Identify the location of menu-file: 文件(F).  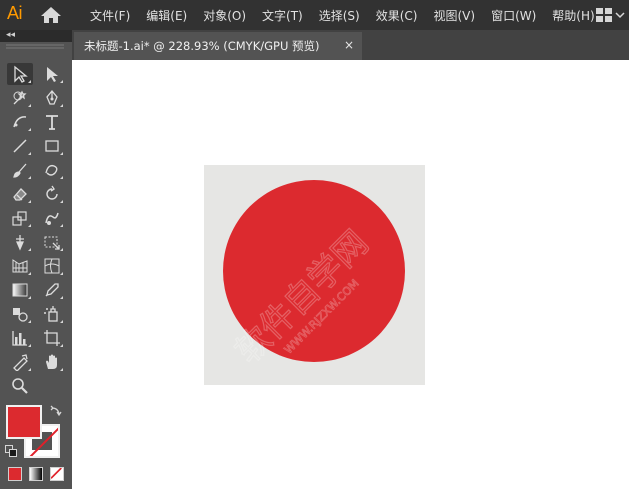
(110, 15).